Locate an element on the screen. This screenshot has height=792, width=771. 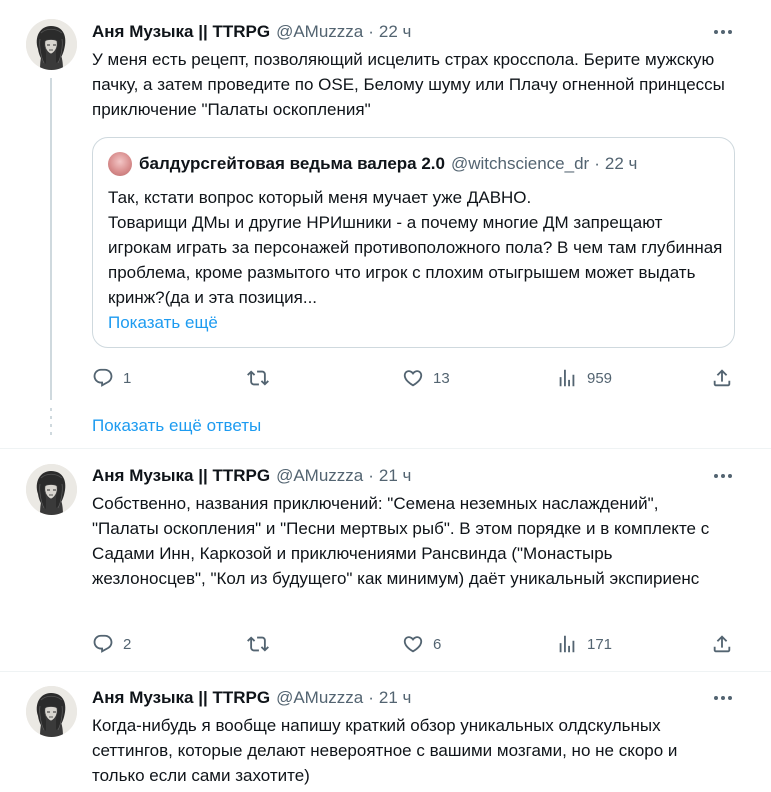
show-more-link: Показать ещё is located at coordinates (418, 322).